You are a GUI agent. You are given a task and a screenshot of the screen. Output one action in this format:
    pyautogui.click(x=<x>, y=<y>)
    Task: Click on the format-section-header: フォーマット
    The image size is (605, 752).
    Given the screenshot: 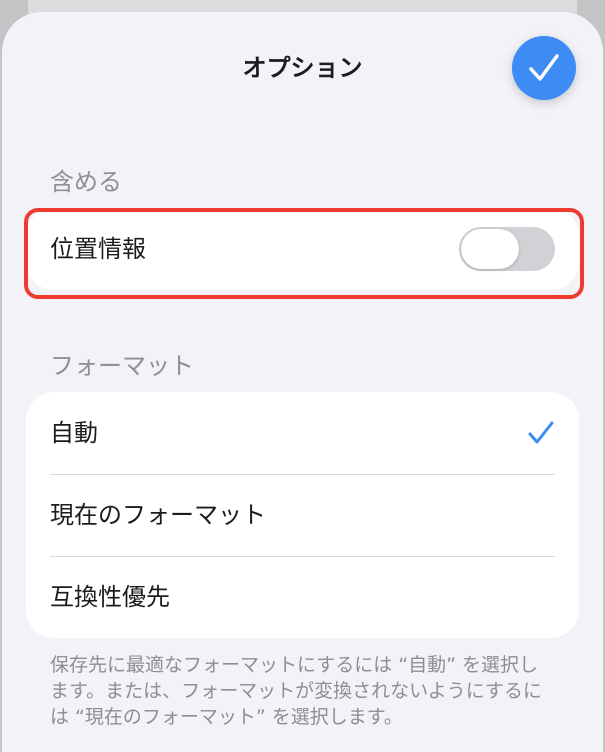 What is the action you would take?
    pyautogui.click(x=122, y=366)
    